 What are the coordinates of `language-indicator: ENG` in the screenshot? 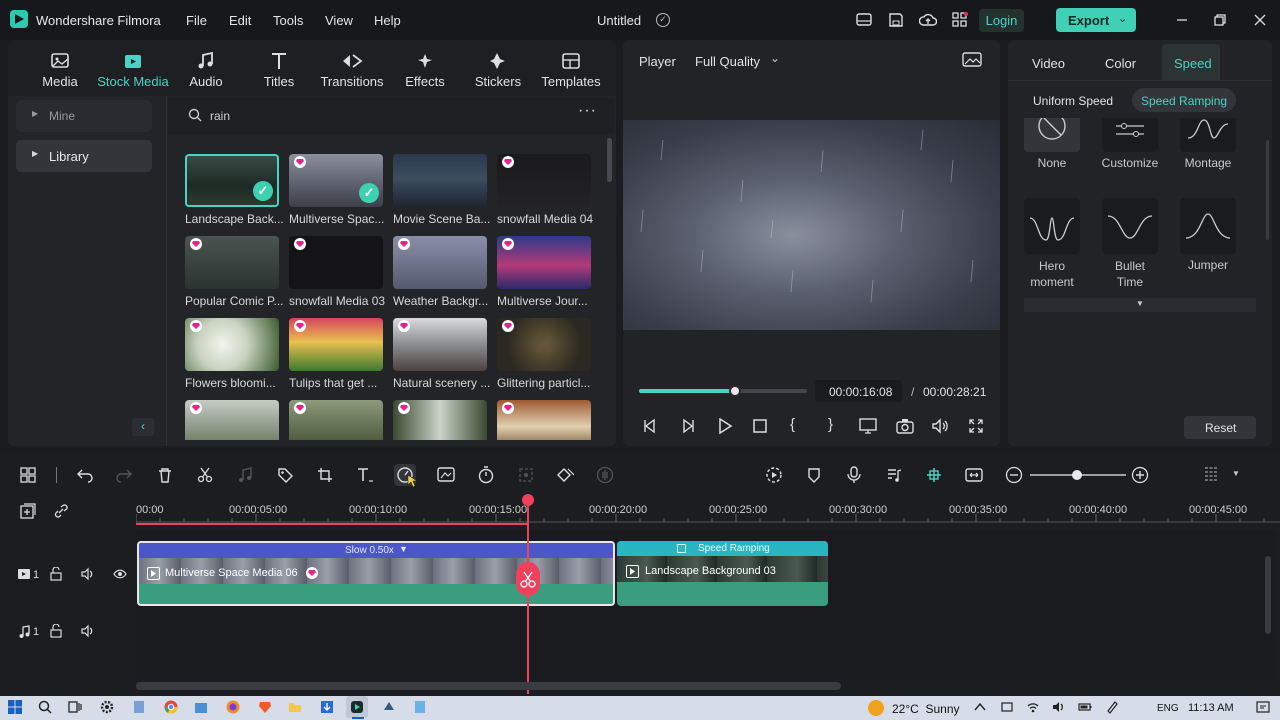 It's located at (1168, 708).